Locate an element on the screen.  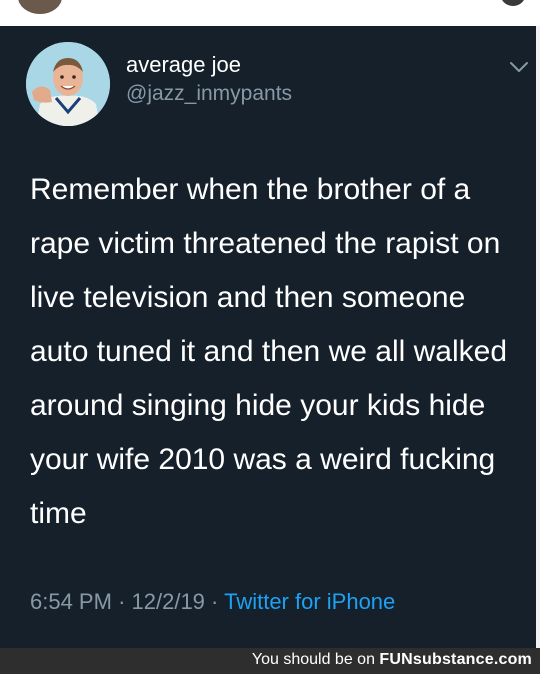
tweet-date: 12/2/19 is located at coordinates (168, 601).